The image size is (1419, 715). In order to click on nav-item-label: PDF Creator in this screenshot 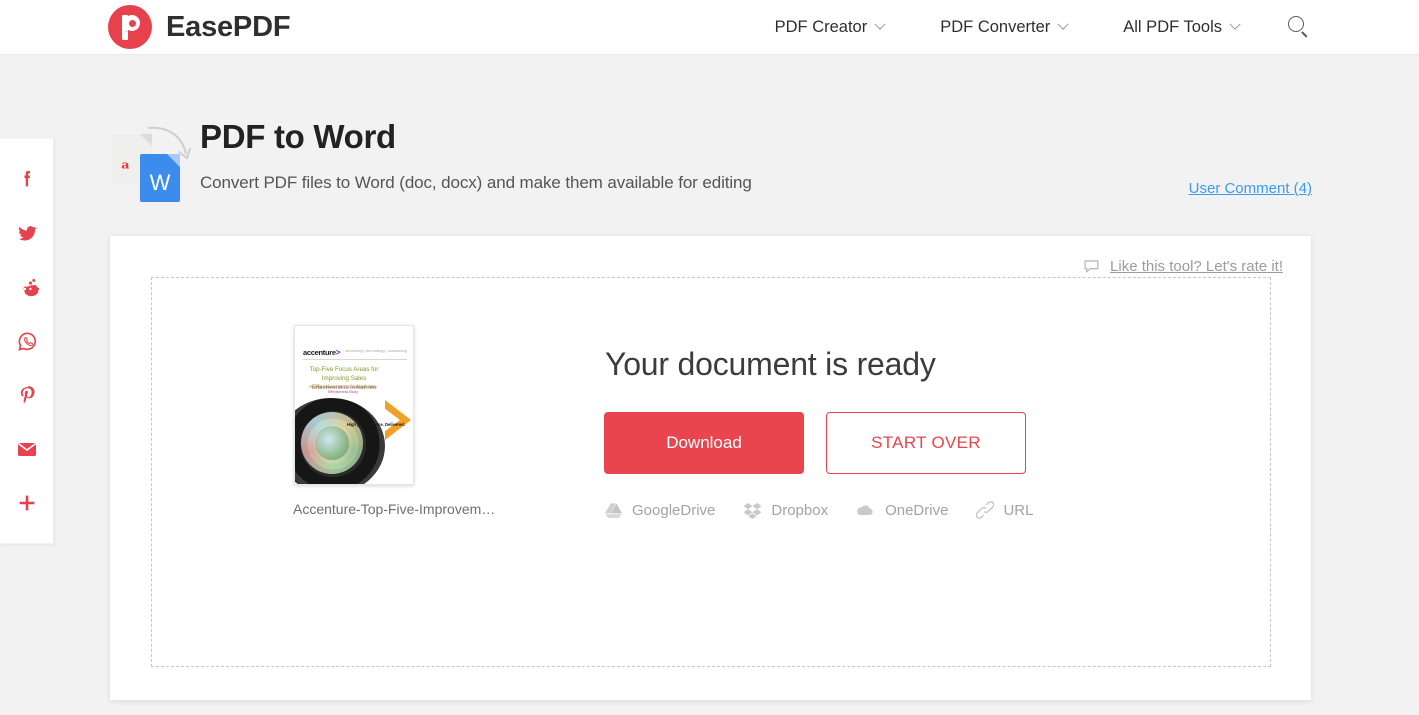, I will do `click(821, 26)`.